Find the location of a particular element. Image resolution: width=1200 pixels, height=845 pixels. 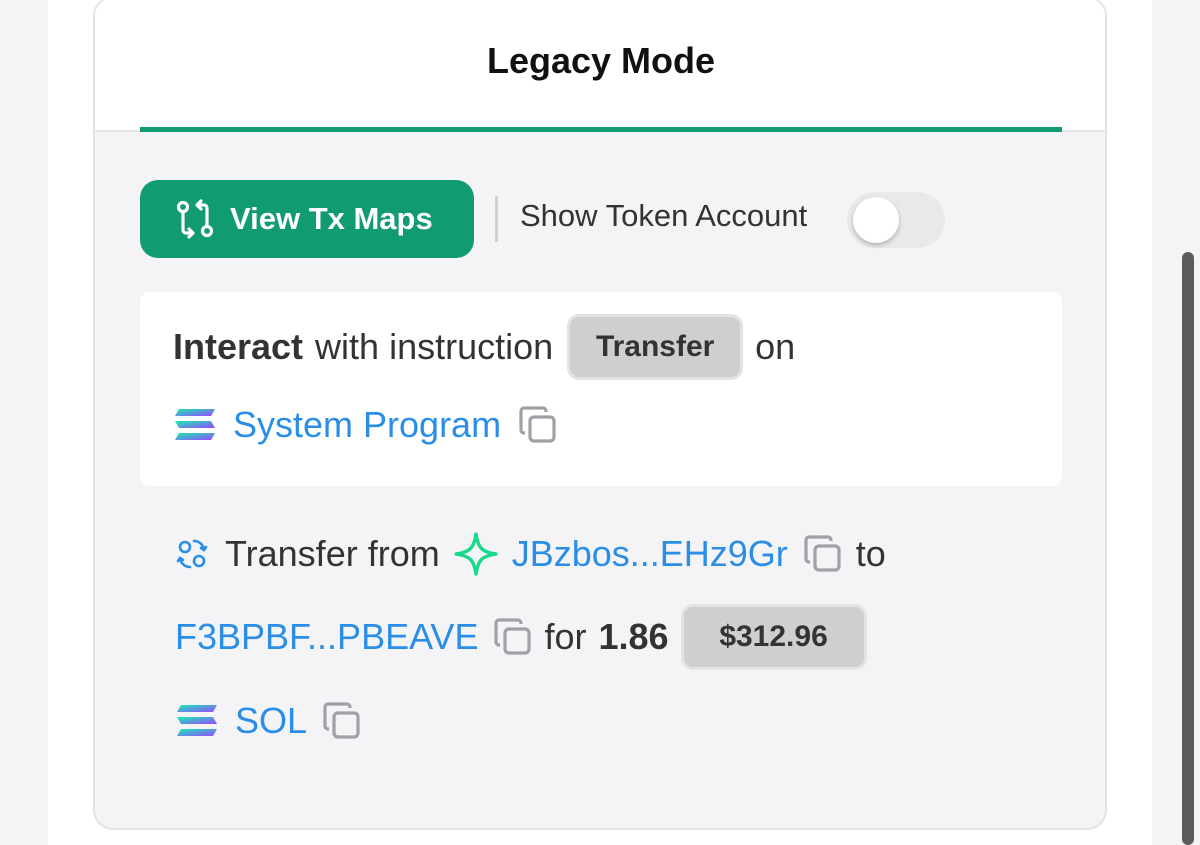

show-token-account-toggle is located at coordinates (896, 220).